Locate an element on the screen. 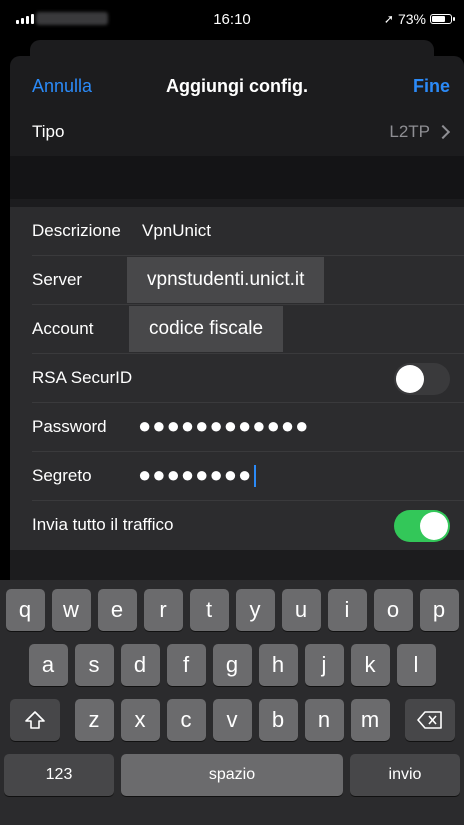 Image resolution: width=464 pixels, height=825 pixels. space-key: spazio is located at coordinates (232, 775).